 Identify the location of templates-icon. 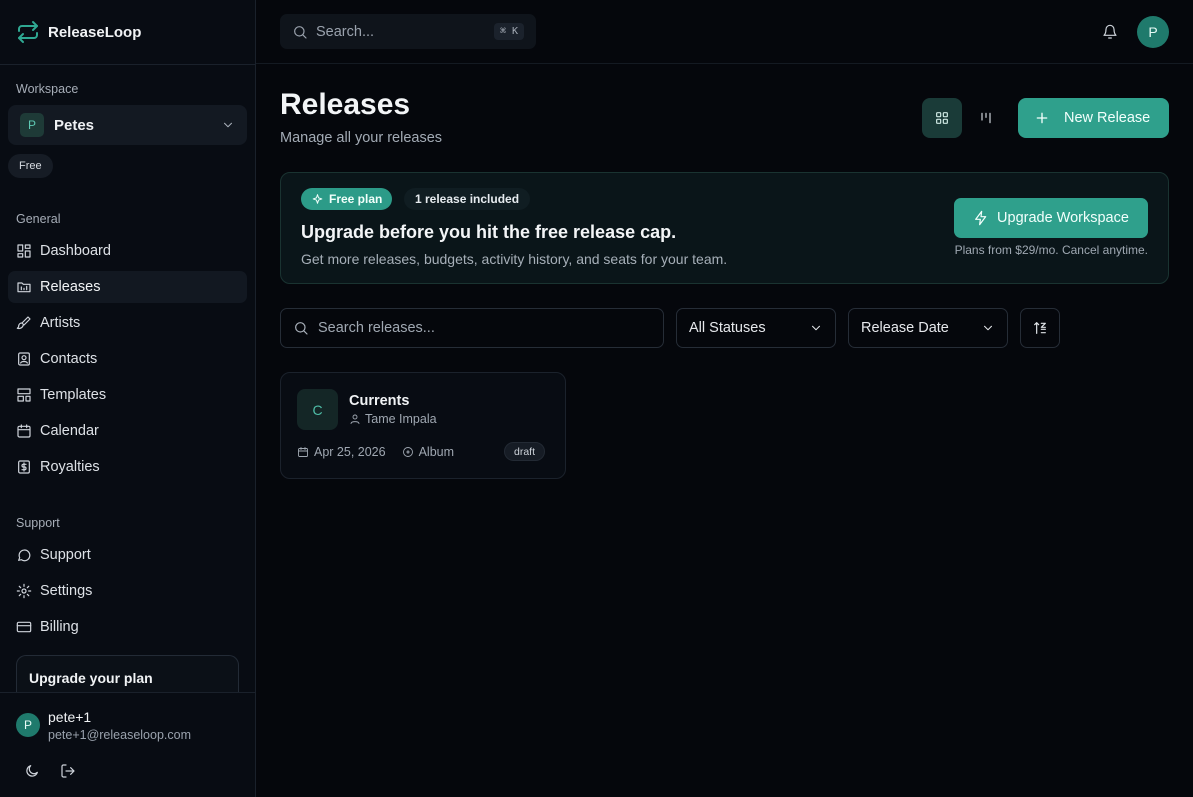
(24, 395).